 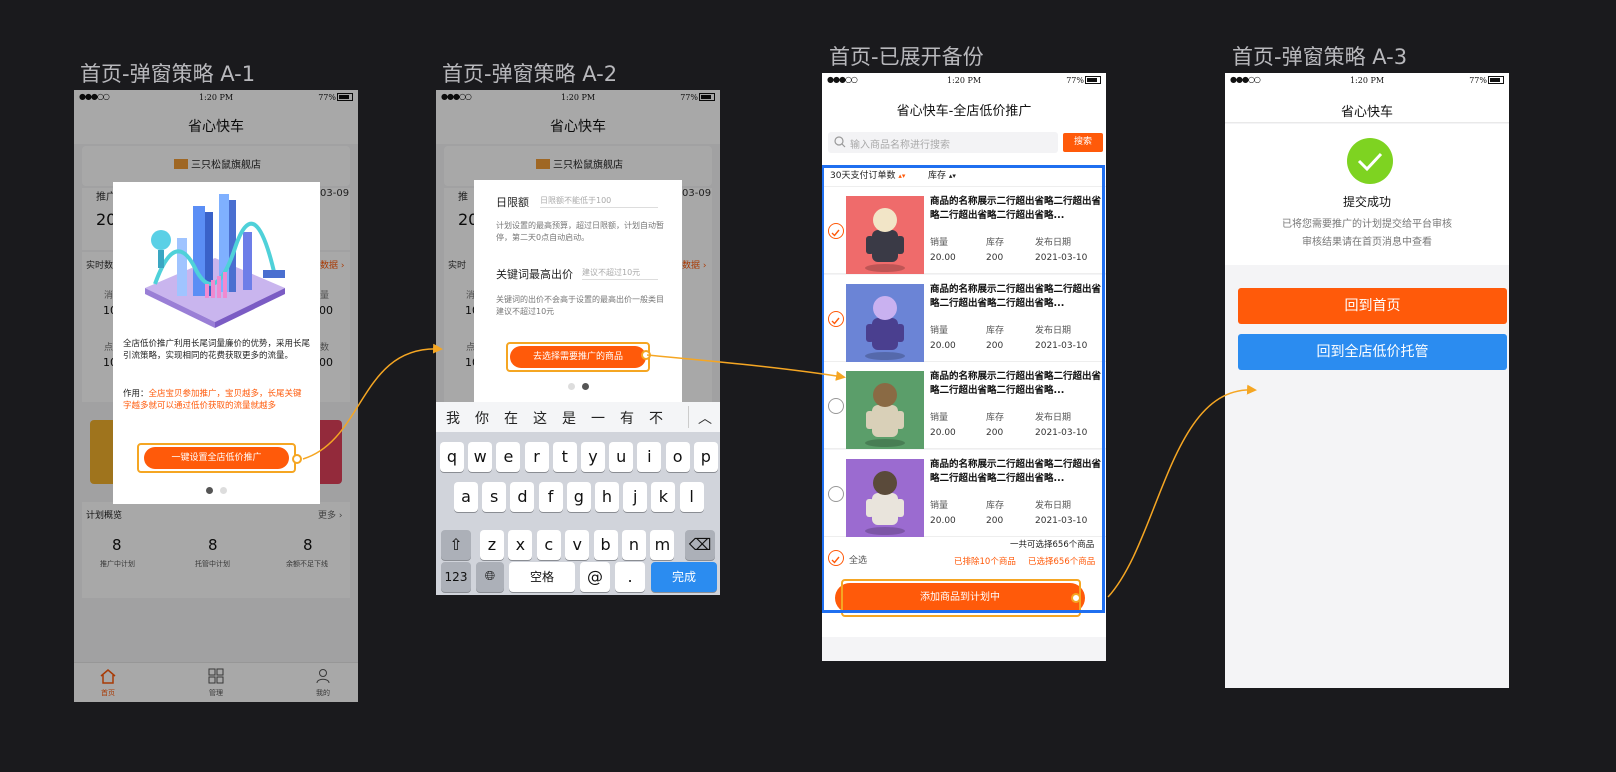 What do you see at coordinates (634, 545) in the screenshot?
I see `key-n: n` at bounding box center [634, 545].